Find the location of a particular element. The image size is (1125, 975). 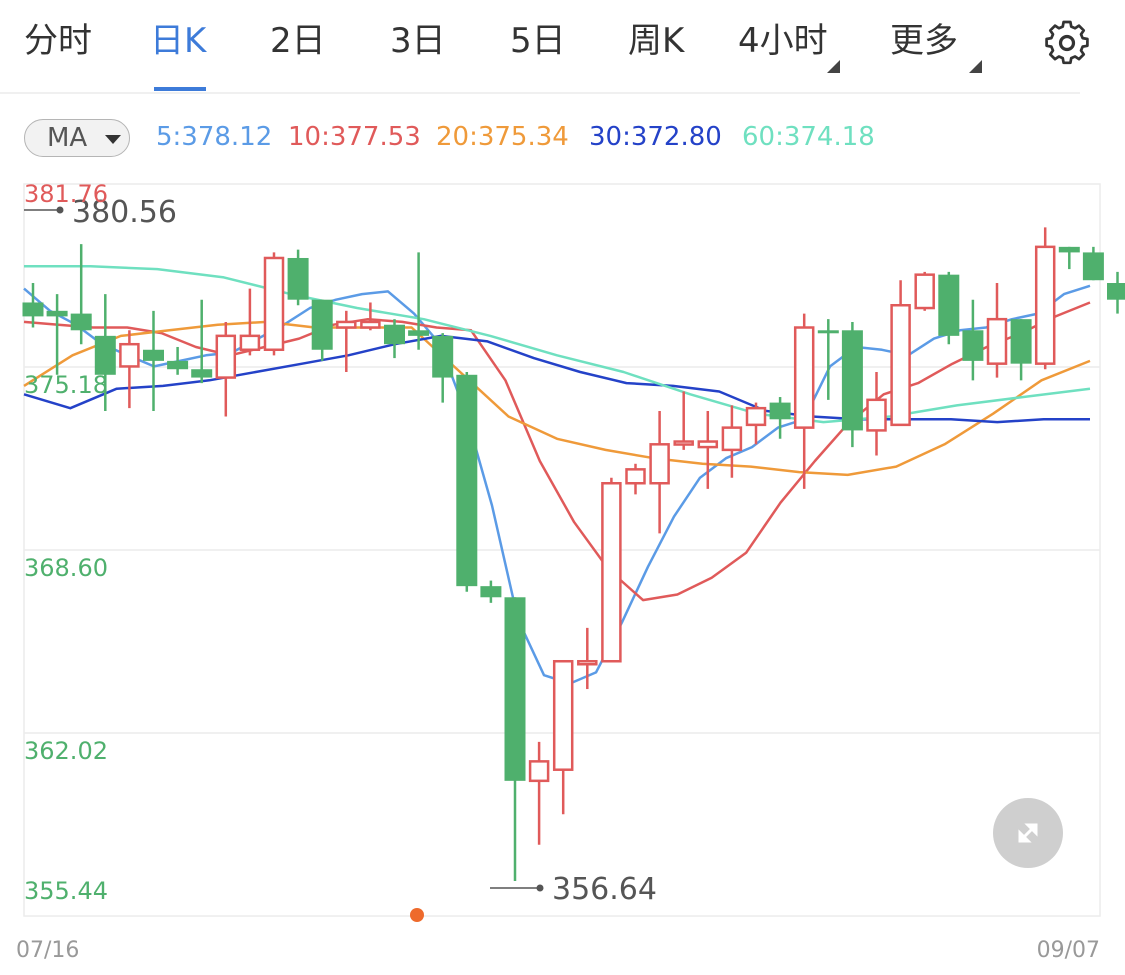

y-axis-ticks: 381.76 375.18 368.60 362.02 355.44 is located at coordinates (66, 542).